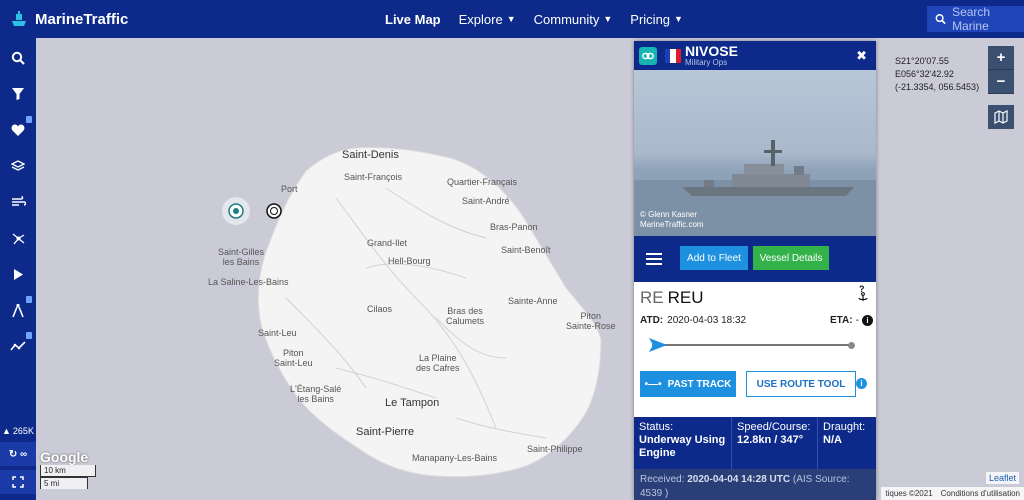 The image size is (1024, 500). I want to click on place-label: Le Tampon, so click(412, 403).